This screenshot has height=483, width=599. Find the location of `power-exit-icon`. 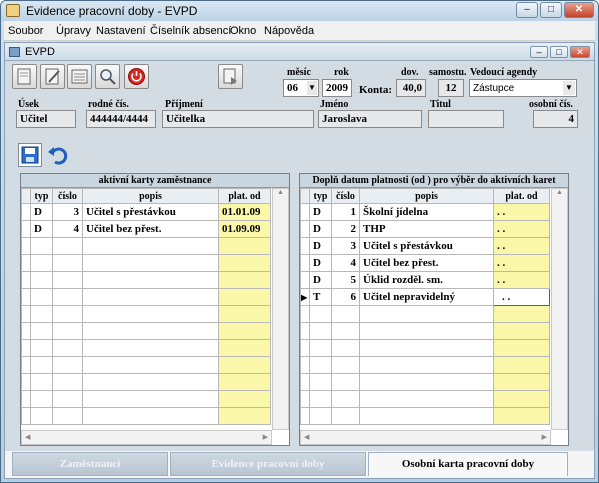

power-exit-icon is located at coordinates (136, 76).